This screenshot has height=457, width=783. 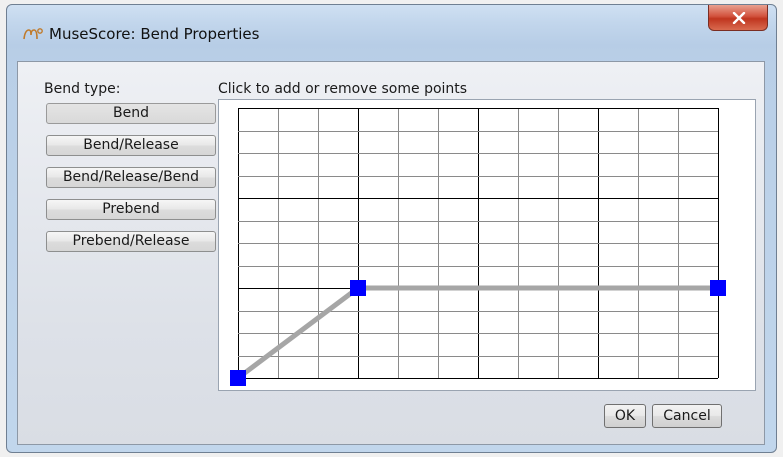 I want to click on close-icon, so click(x=739, y=18).